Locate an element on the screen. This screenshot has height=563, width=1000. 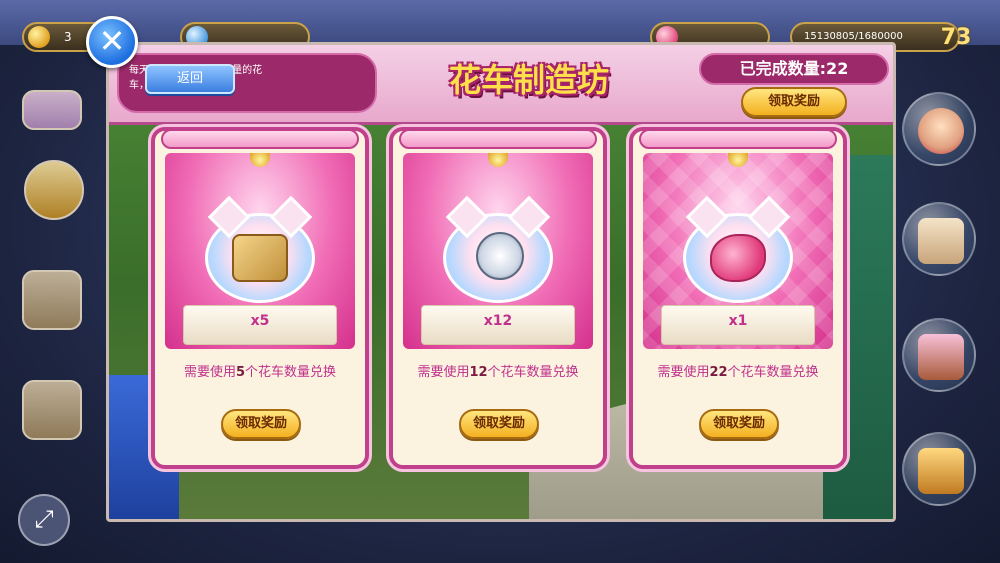
exp-value: 15130805/1680000 is located at coordinates (853, 36).